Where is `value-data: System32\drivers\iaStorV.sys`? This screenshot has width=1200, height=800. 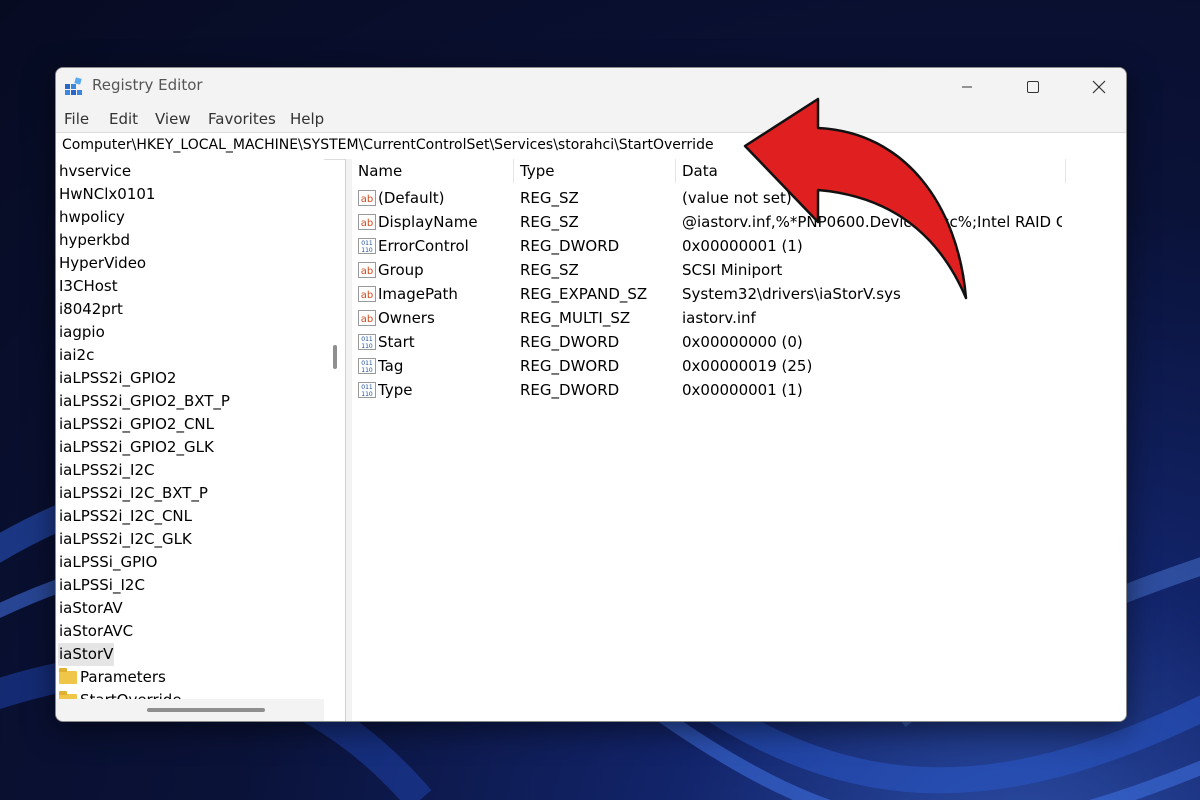 value-data: System32\drivers\iaStorV.sys is located at coordinates (791, 294).